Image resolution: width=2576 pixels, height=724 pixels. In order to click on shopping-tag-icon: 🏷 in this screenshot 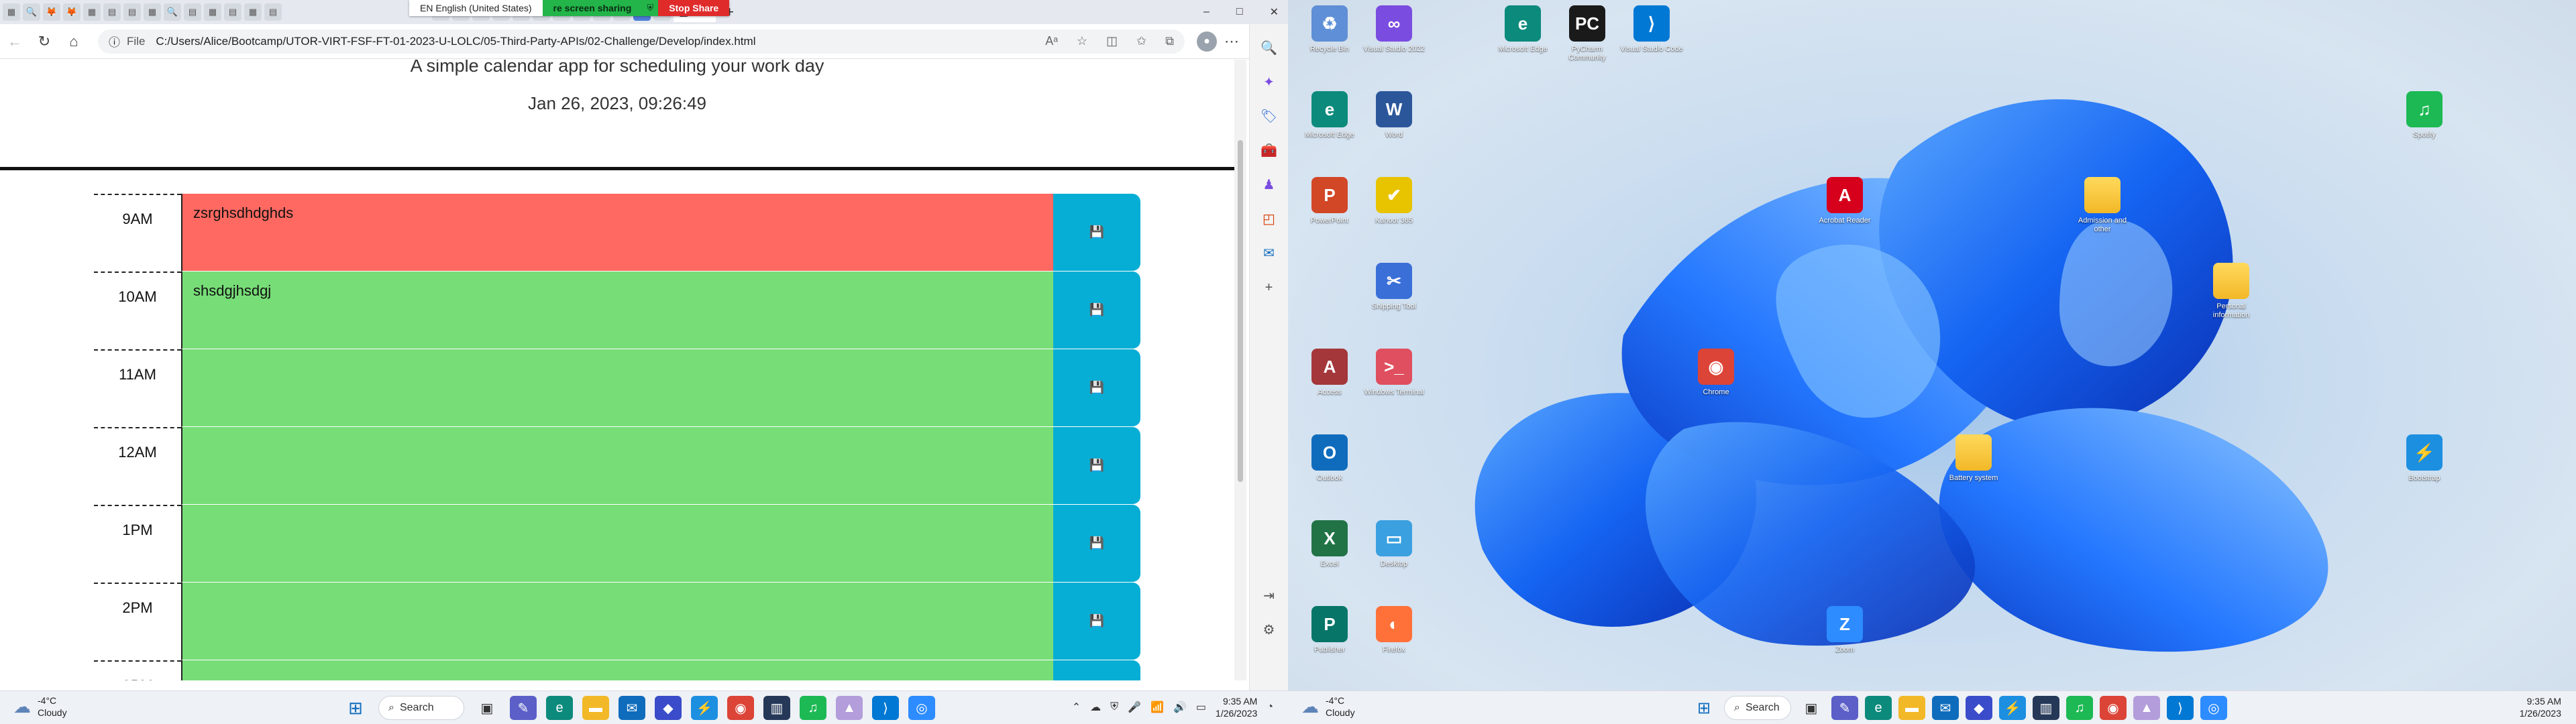, I will do `click(1269, 117)`.